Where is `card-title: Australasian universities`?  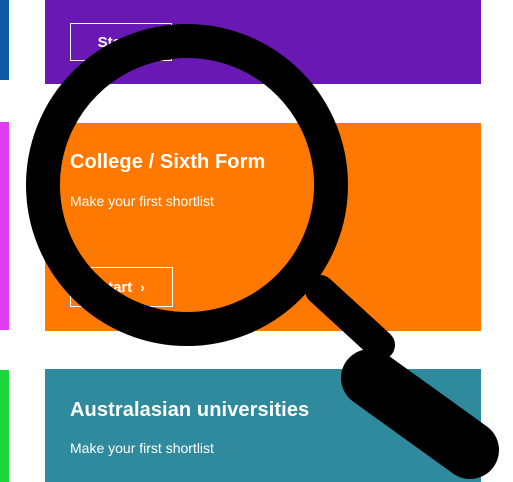
card-title: Australasian universities is located at coordinates (190, 410).